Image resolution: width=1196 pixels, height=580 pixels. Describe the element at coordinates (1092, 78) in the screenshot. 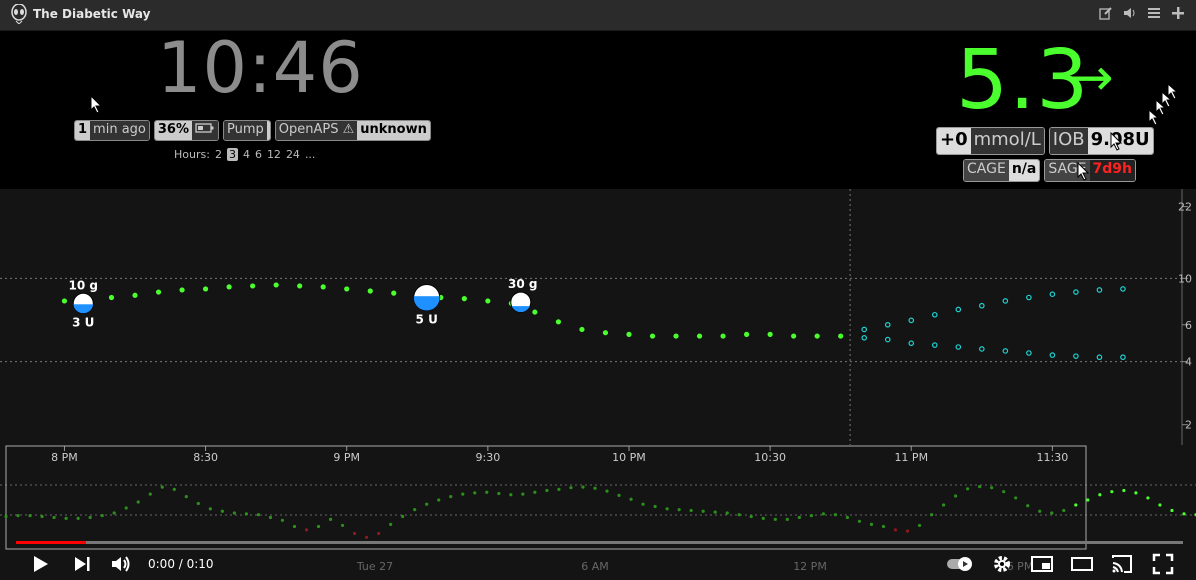

I see `trend-arrow-icon: →` at that location.